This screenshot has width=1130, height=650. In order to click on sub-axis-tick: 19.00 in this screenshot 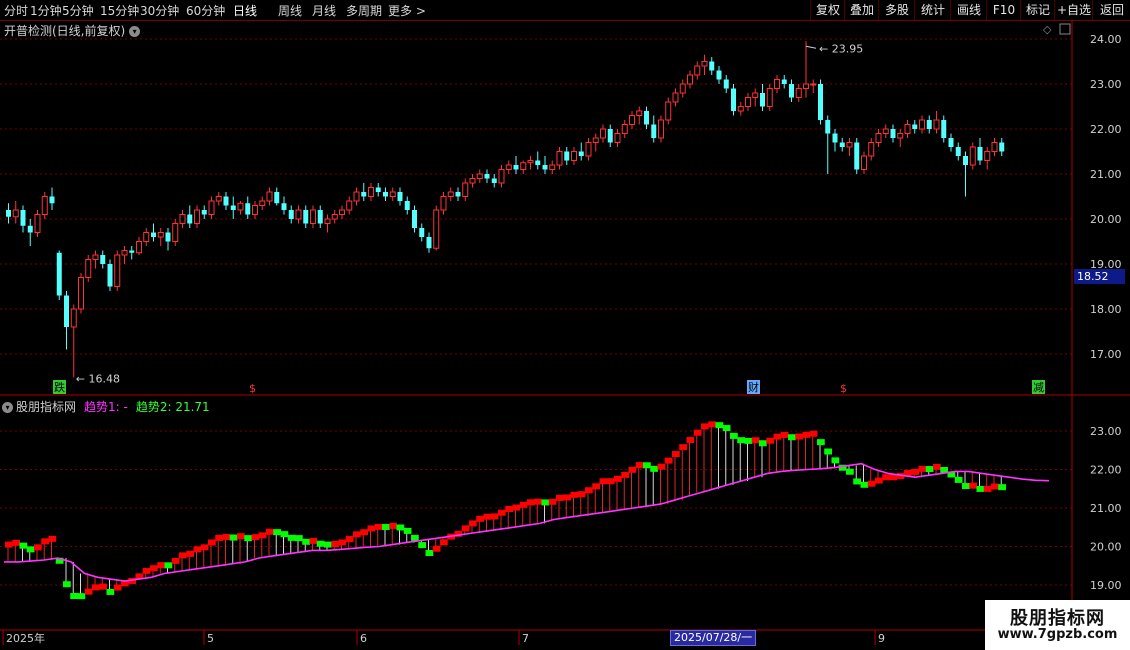, I will do `click(1106, 585)`.